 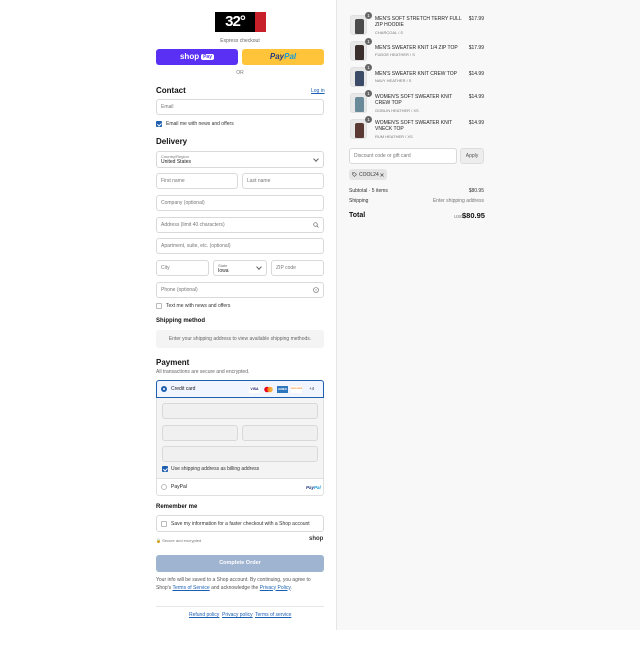 What do you see at coordinates (183, 203) in the screenshot?
I see `company-placeholder: Company (optional)` at bounding box center [183, 203].